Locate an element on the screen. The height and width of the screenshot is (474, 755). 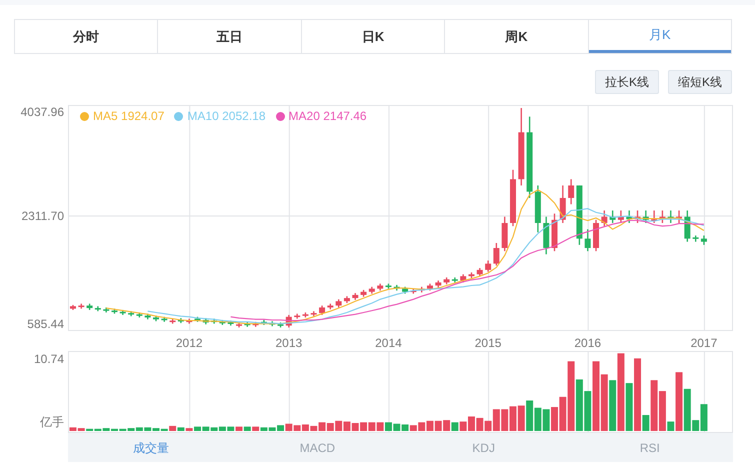
axis-label: 2017 is located at coordinates (704, 343).